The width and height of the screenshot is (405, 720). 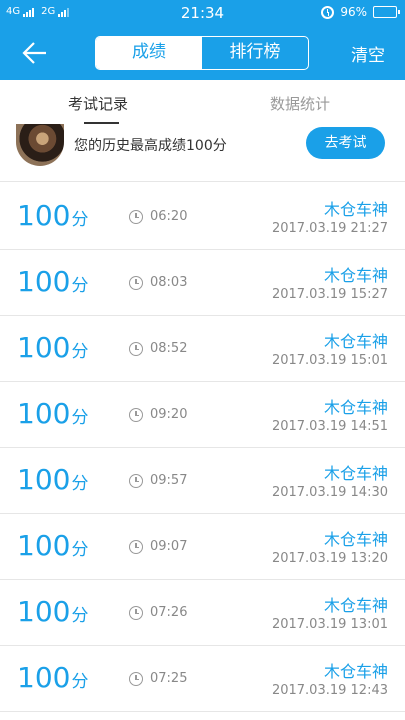 I want to click on record-date: 2017.03.19 14:30, so click(x=329, y=492).